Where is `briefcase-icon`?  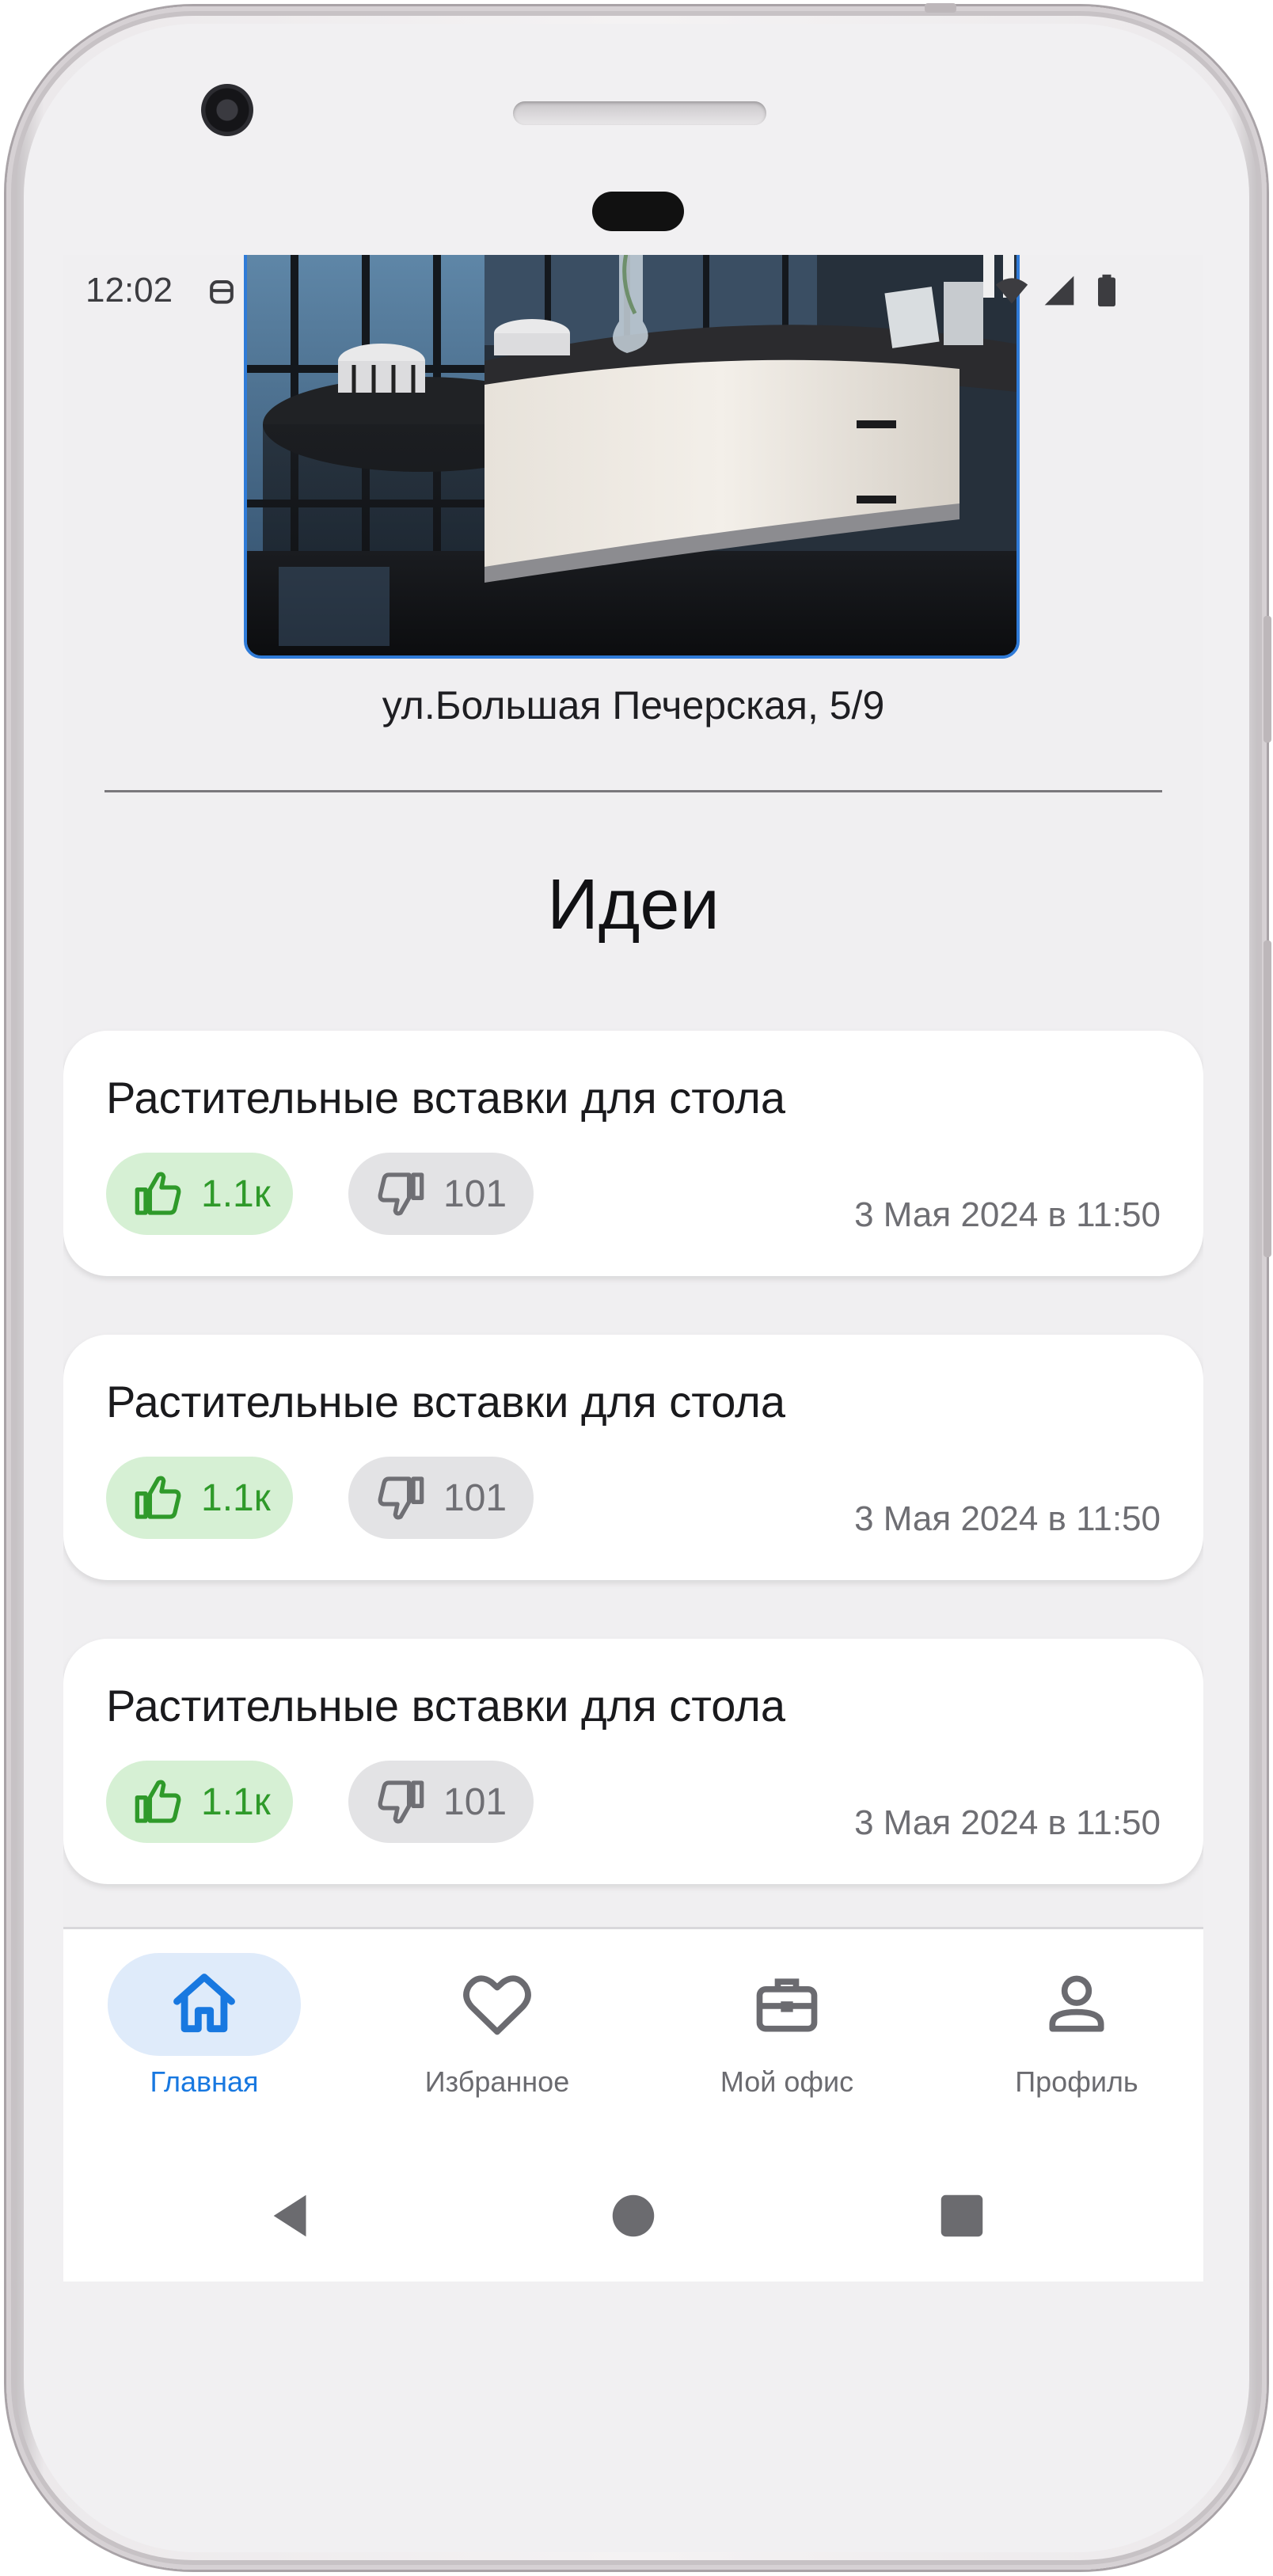 briefcase-icon is located at coordinates (787, 2005).